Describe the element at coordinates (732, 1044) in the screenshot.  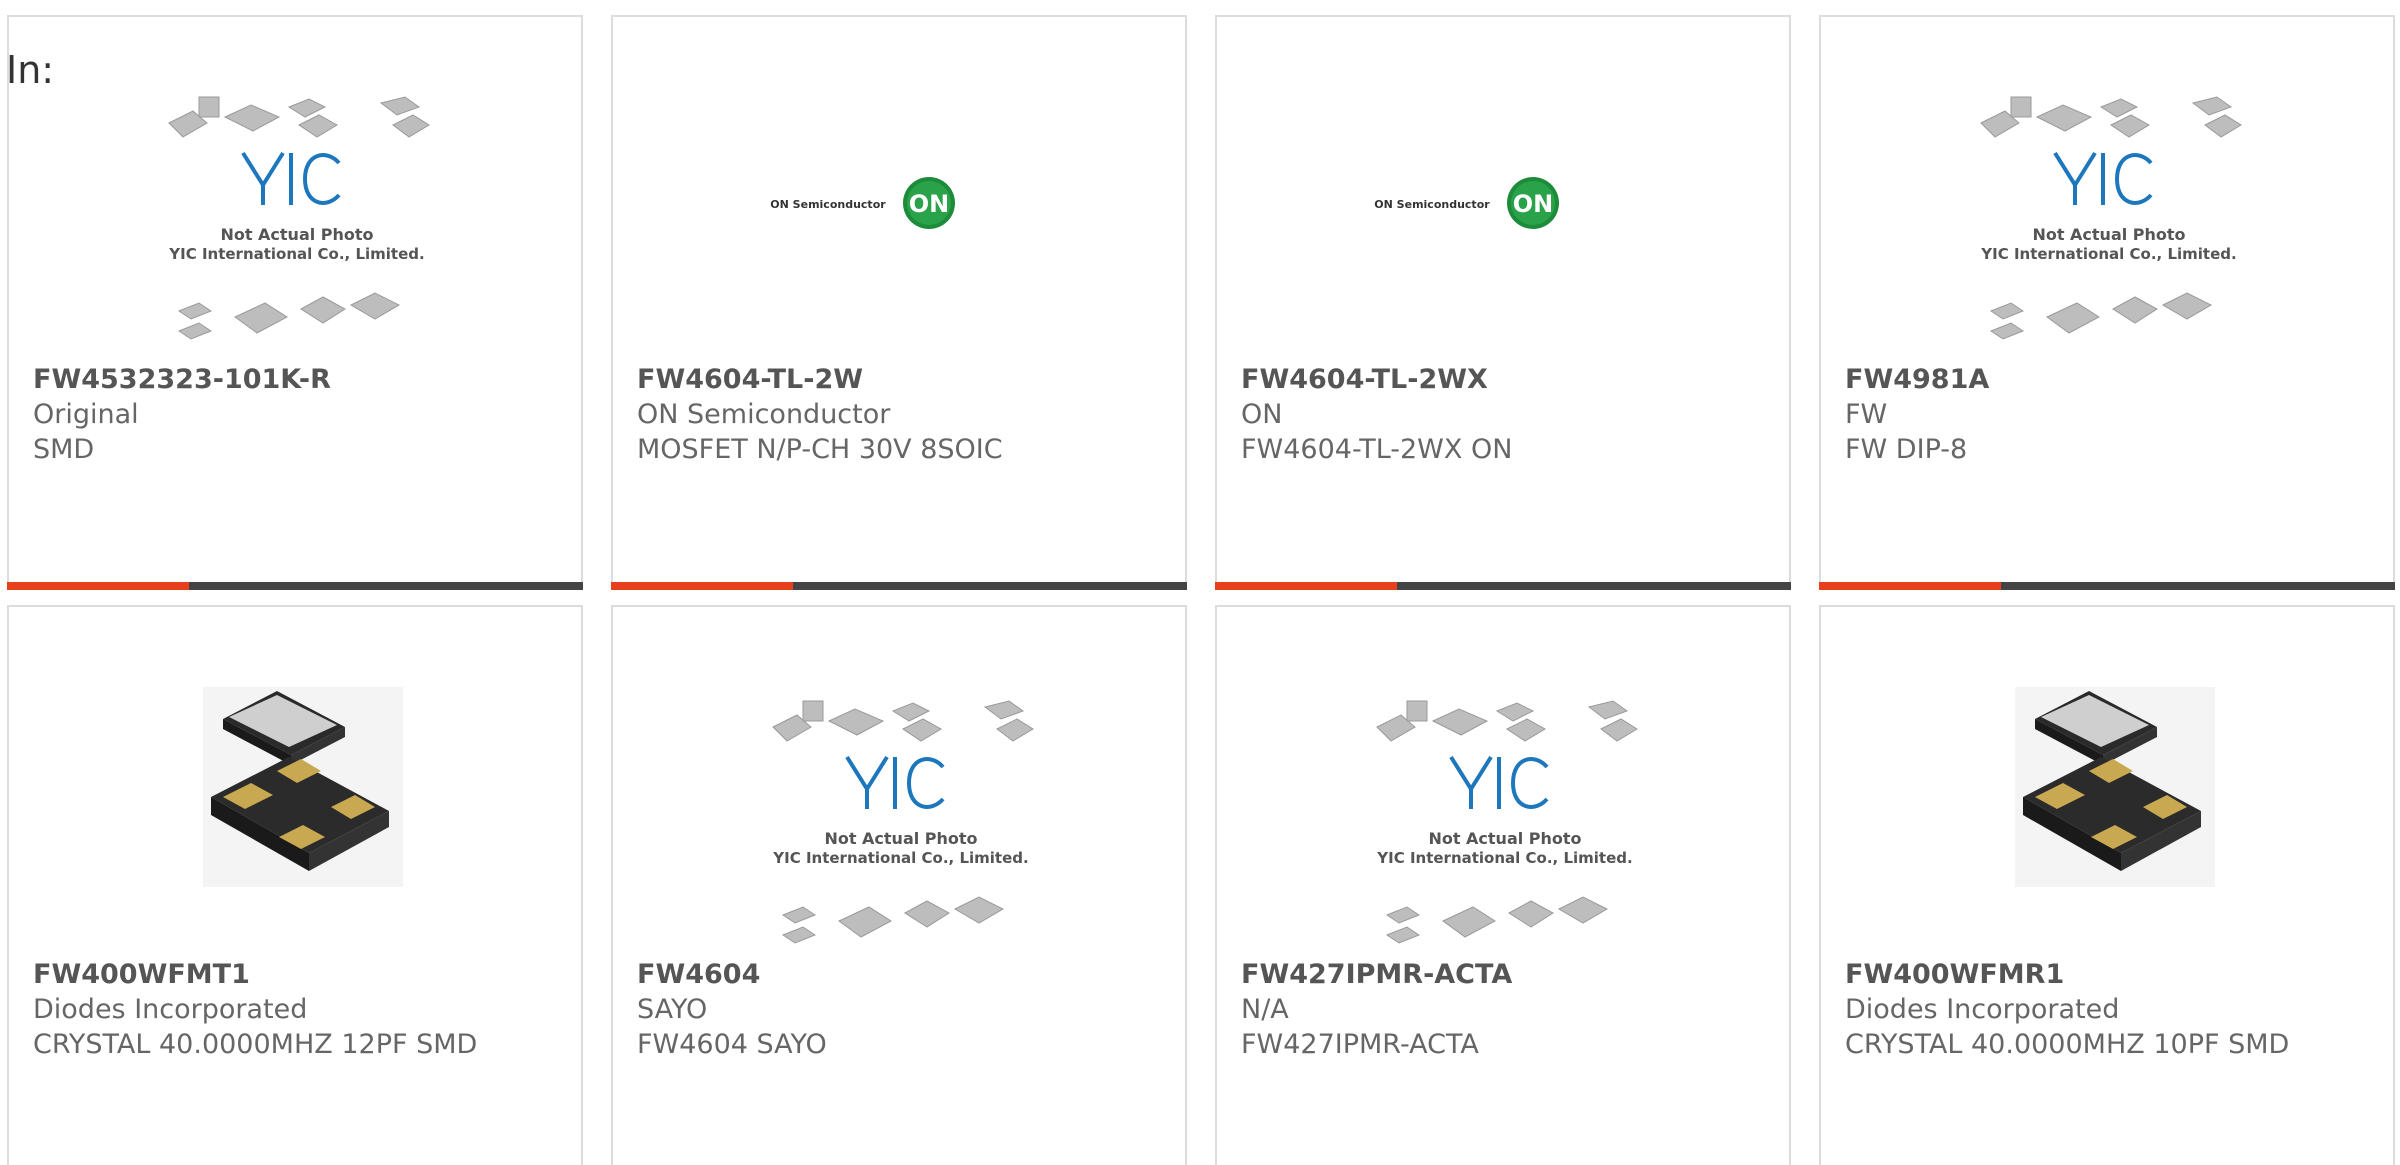
I see `description: FW4604 SAYO` at that location.